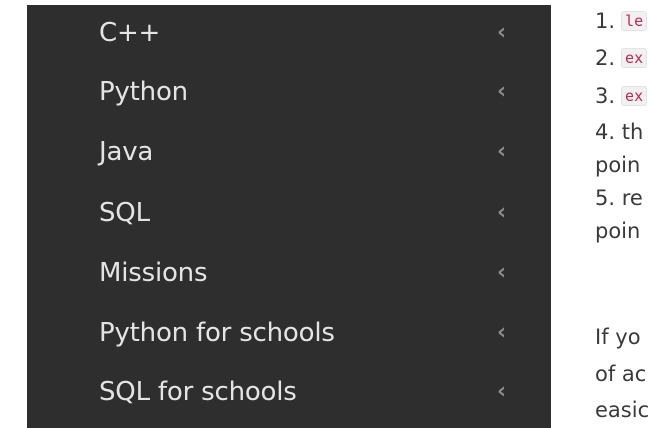  I want to click on list-item: 3. ex, so click(621, 96).